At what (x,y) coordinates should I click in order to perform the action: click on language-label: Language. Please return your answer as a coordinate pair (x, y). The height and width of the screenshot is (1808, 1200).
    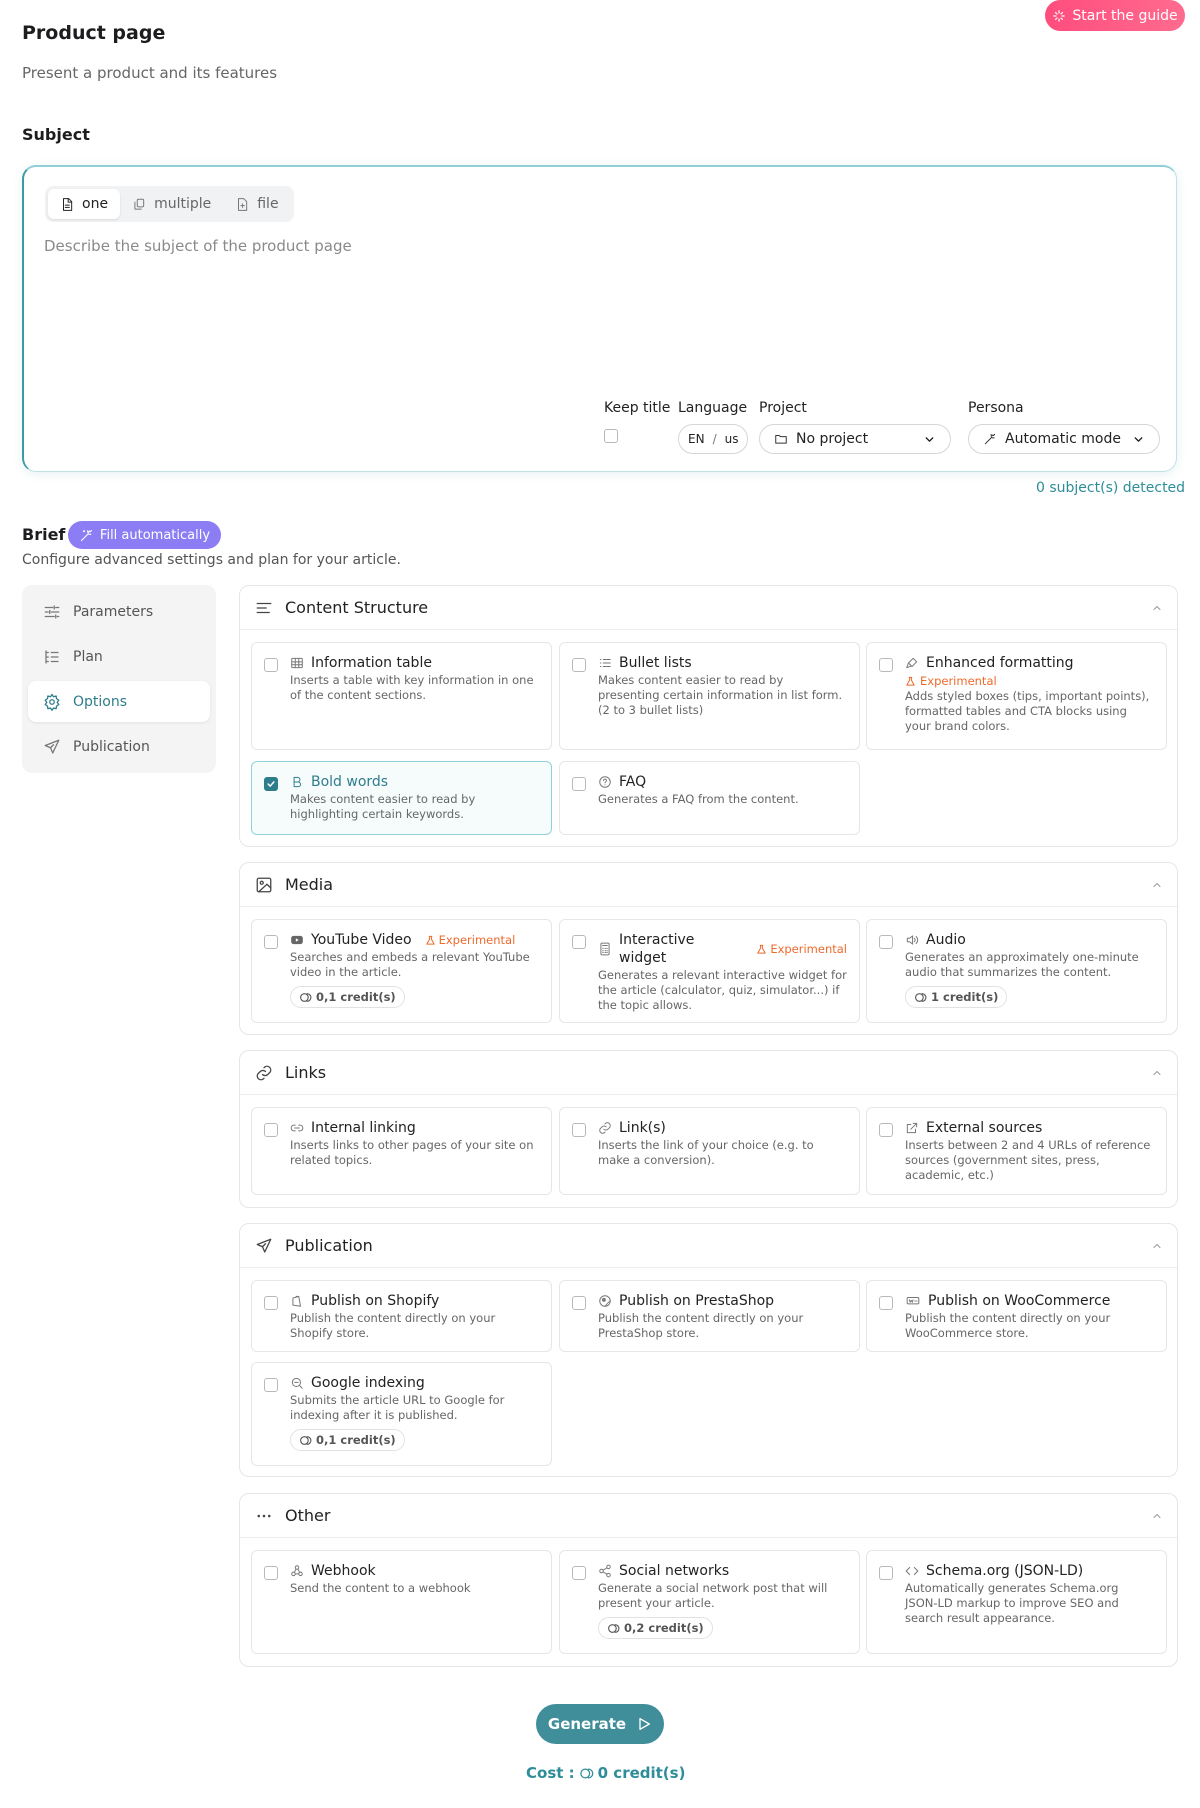
    Looking at the image, I should click on (713, 408).